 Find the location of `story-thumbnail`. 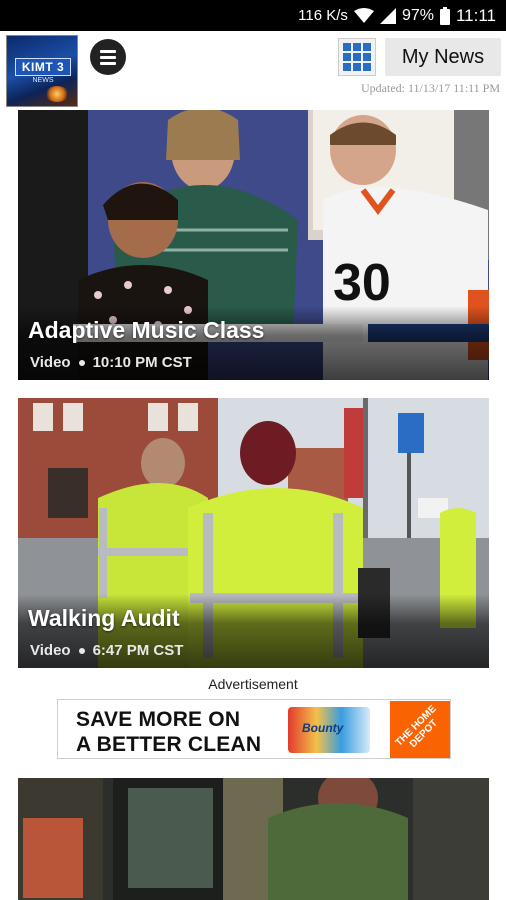

story-thumbnail is located at coordinates (253, 839).